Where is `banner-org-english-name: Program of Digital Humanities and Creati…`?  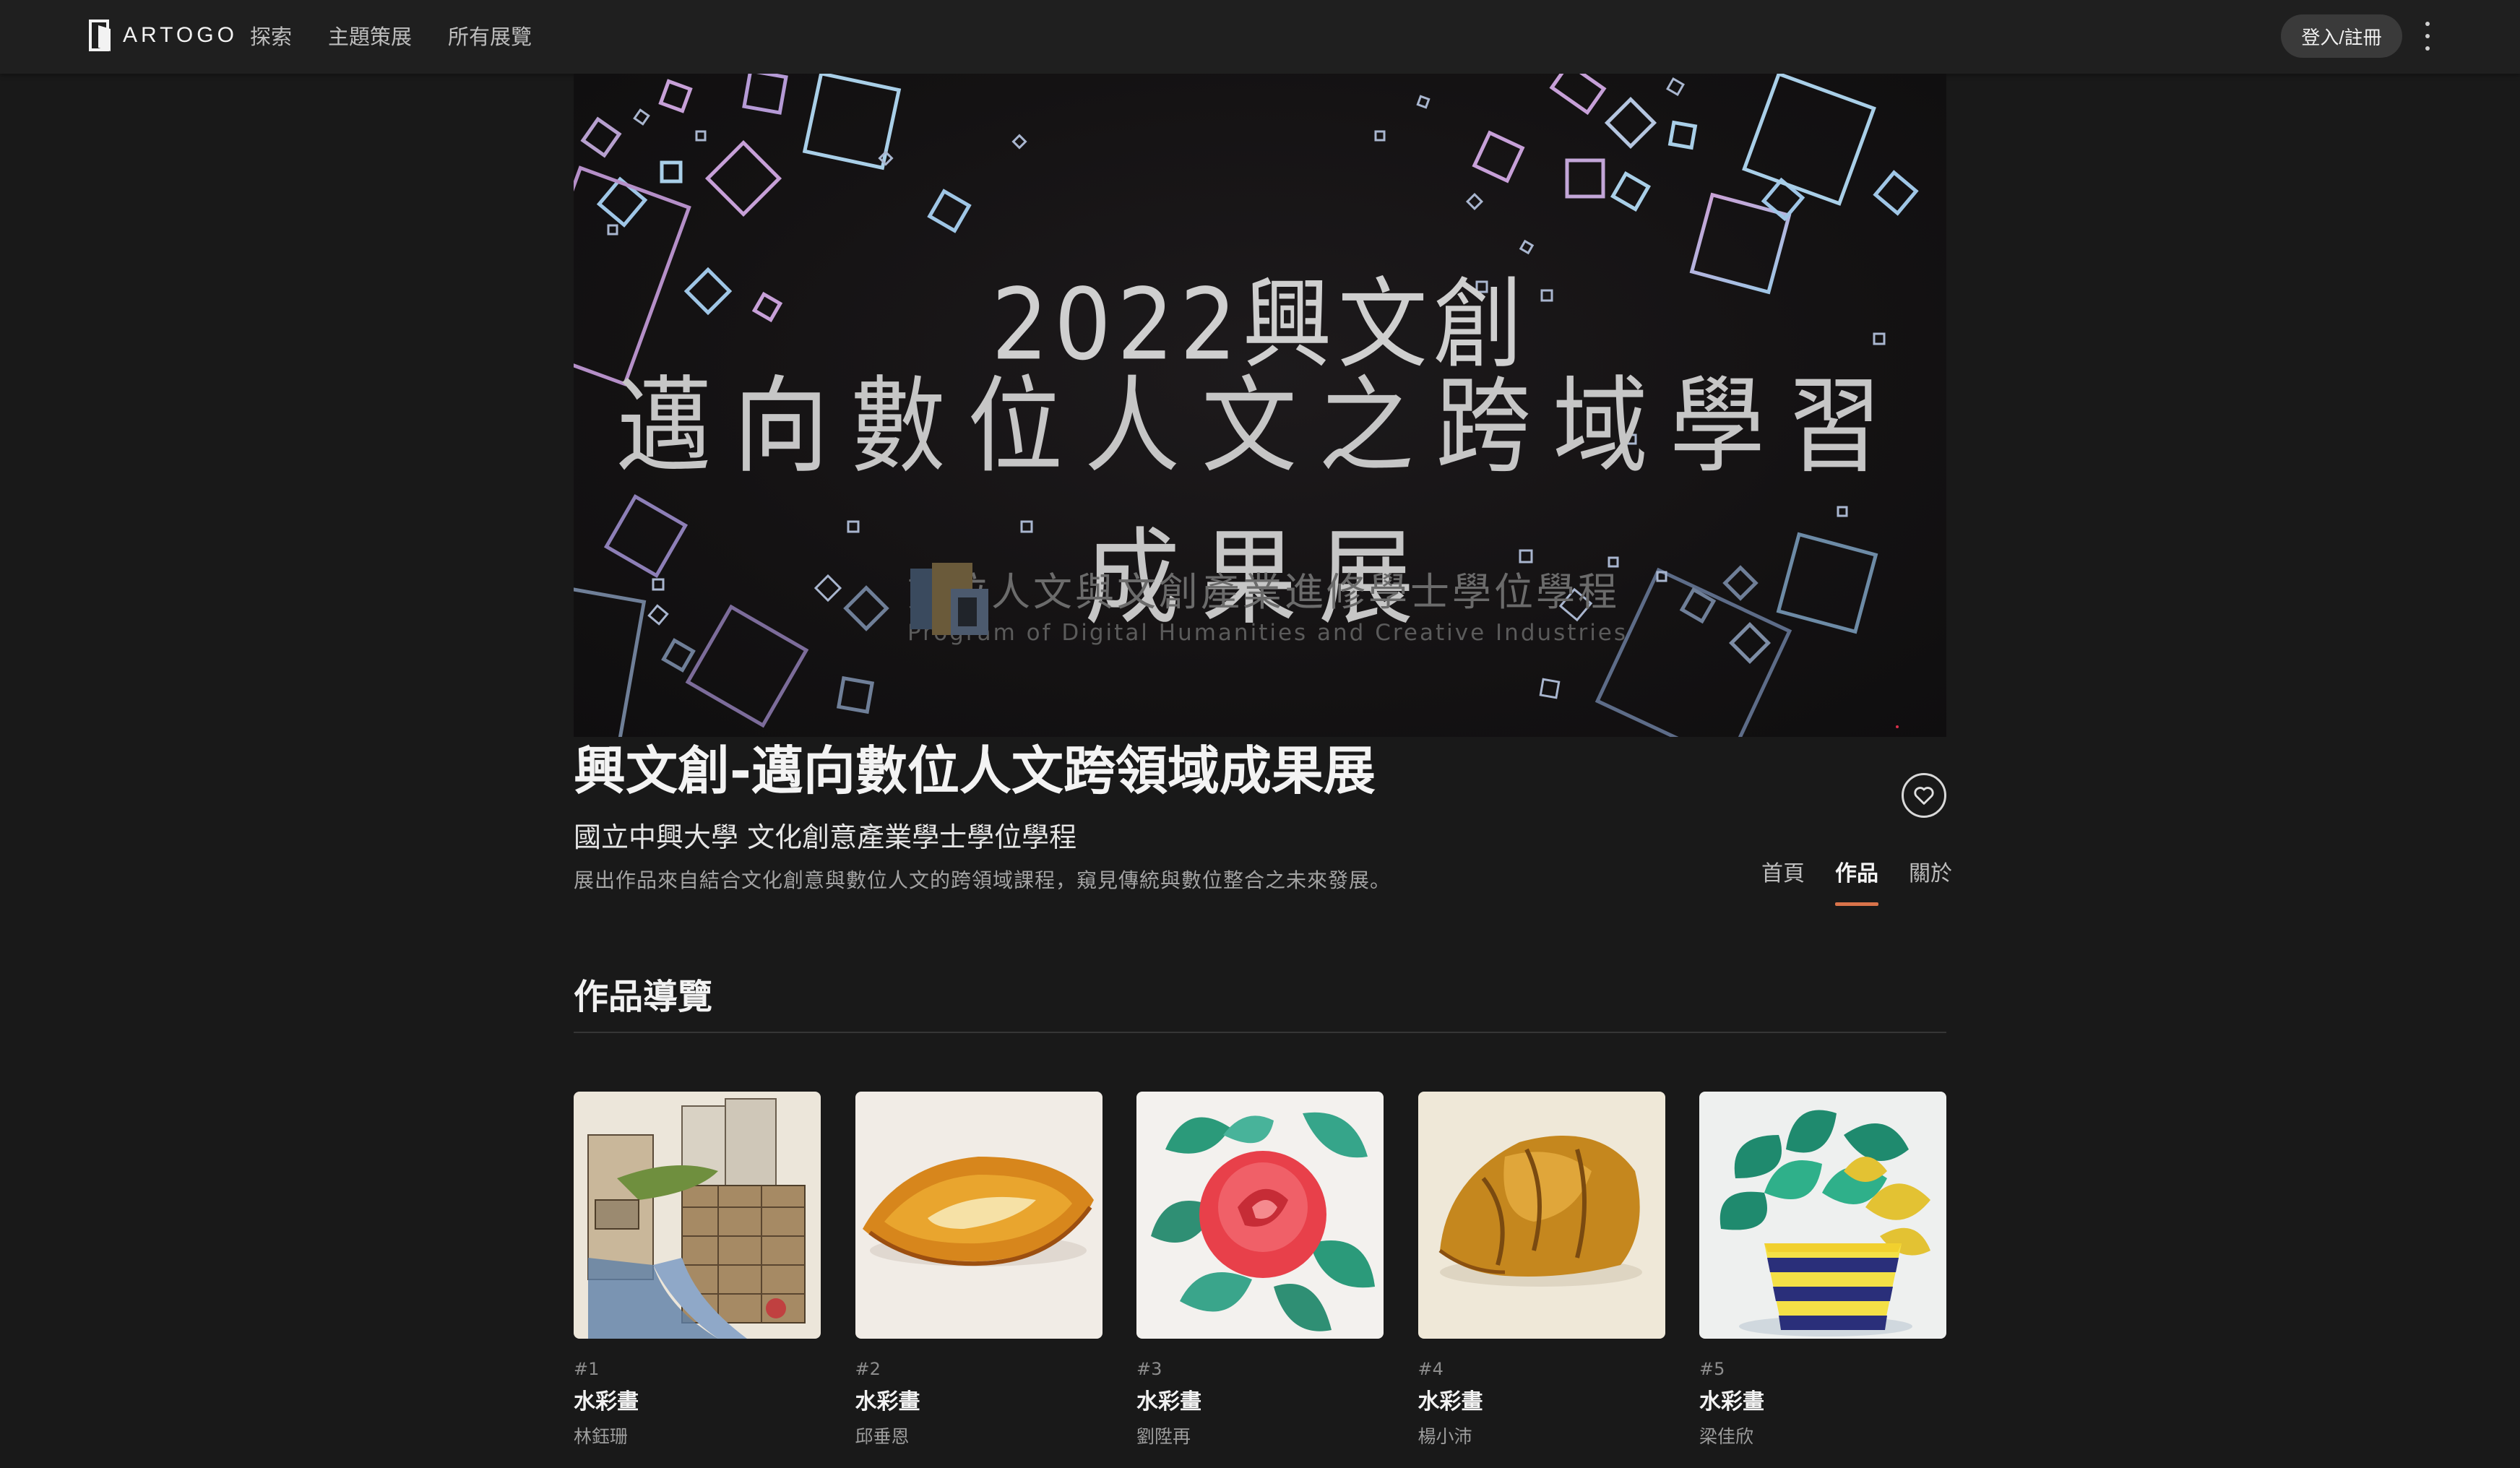
banner-org-english-name: Program of Digital Humanities and Creati… is located at coordinates (1267, 633).